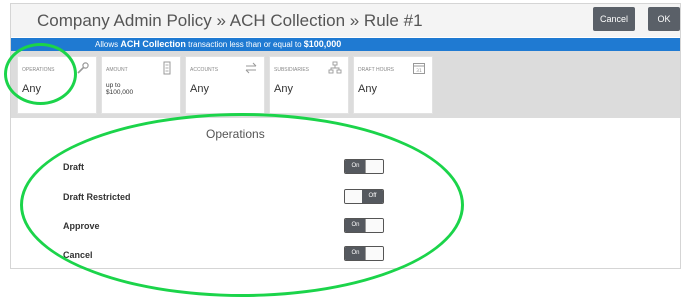  I want to click on svg-text: 31, so click(419, 71).